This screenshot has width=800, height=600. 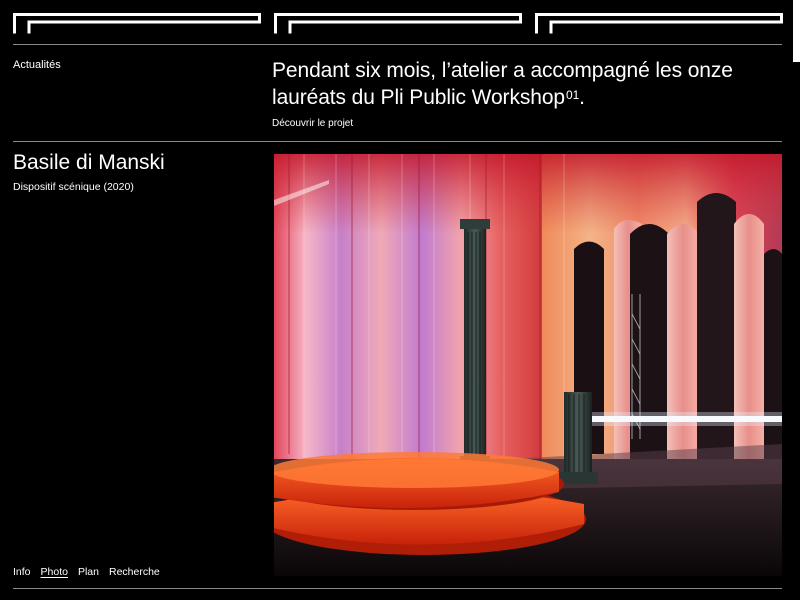 What do you see at coordinates (134, 572) in the screenshot?
I see `nav-recherche: Recherche` at bounding box center [134, 572].